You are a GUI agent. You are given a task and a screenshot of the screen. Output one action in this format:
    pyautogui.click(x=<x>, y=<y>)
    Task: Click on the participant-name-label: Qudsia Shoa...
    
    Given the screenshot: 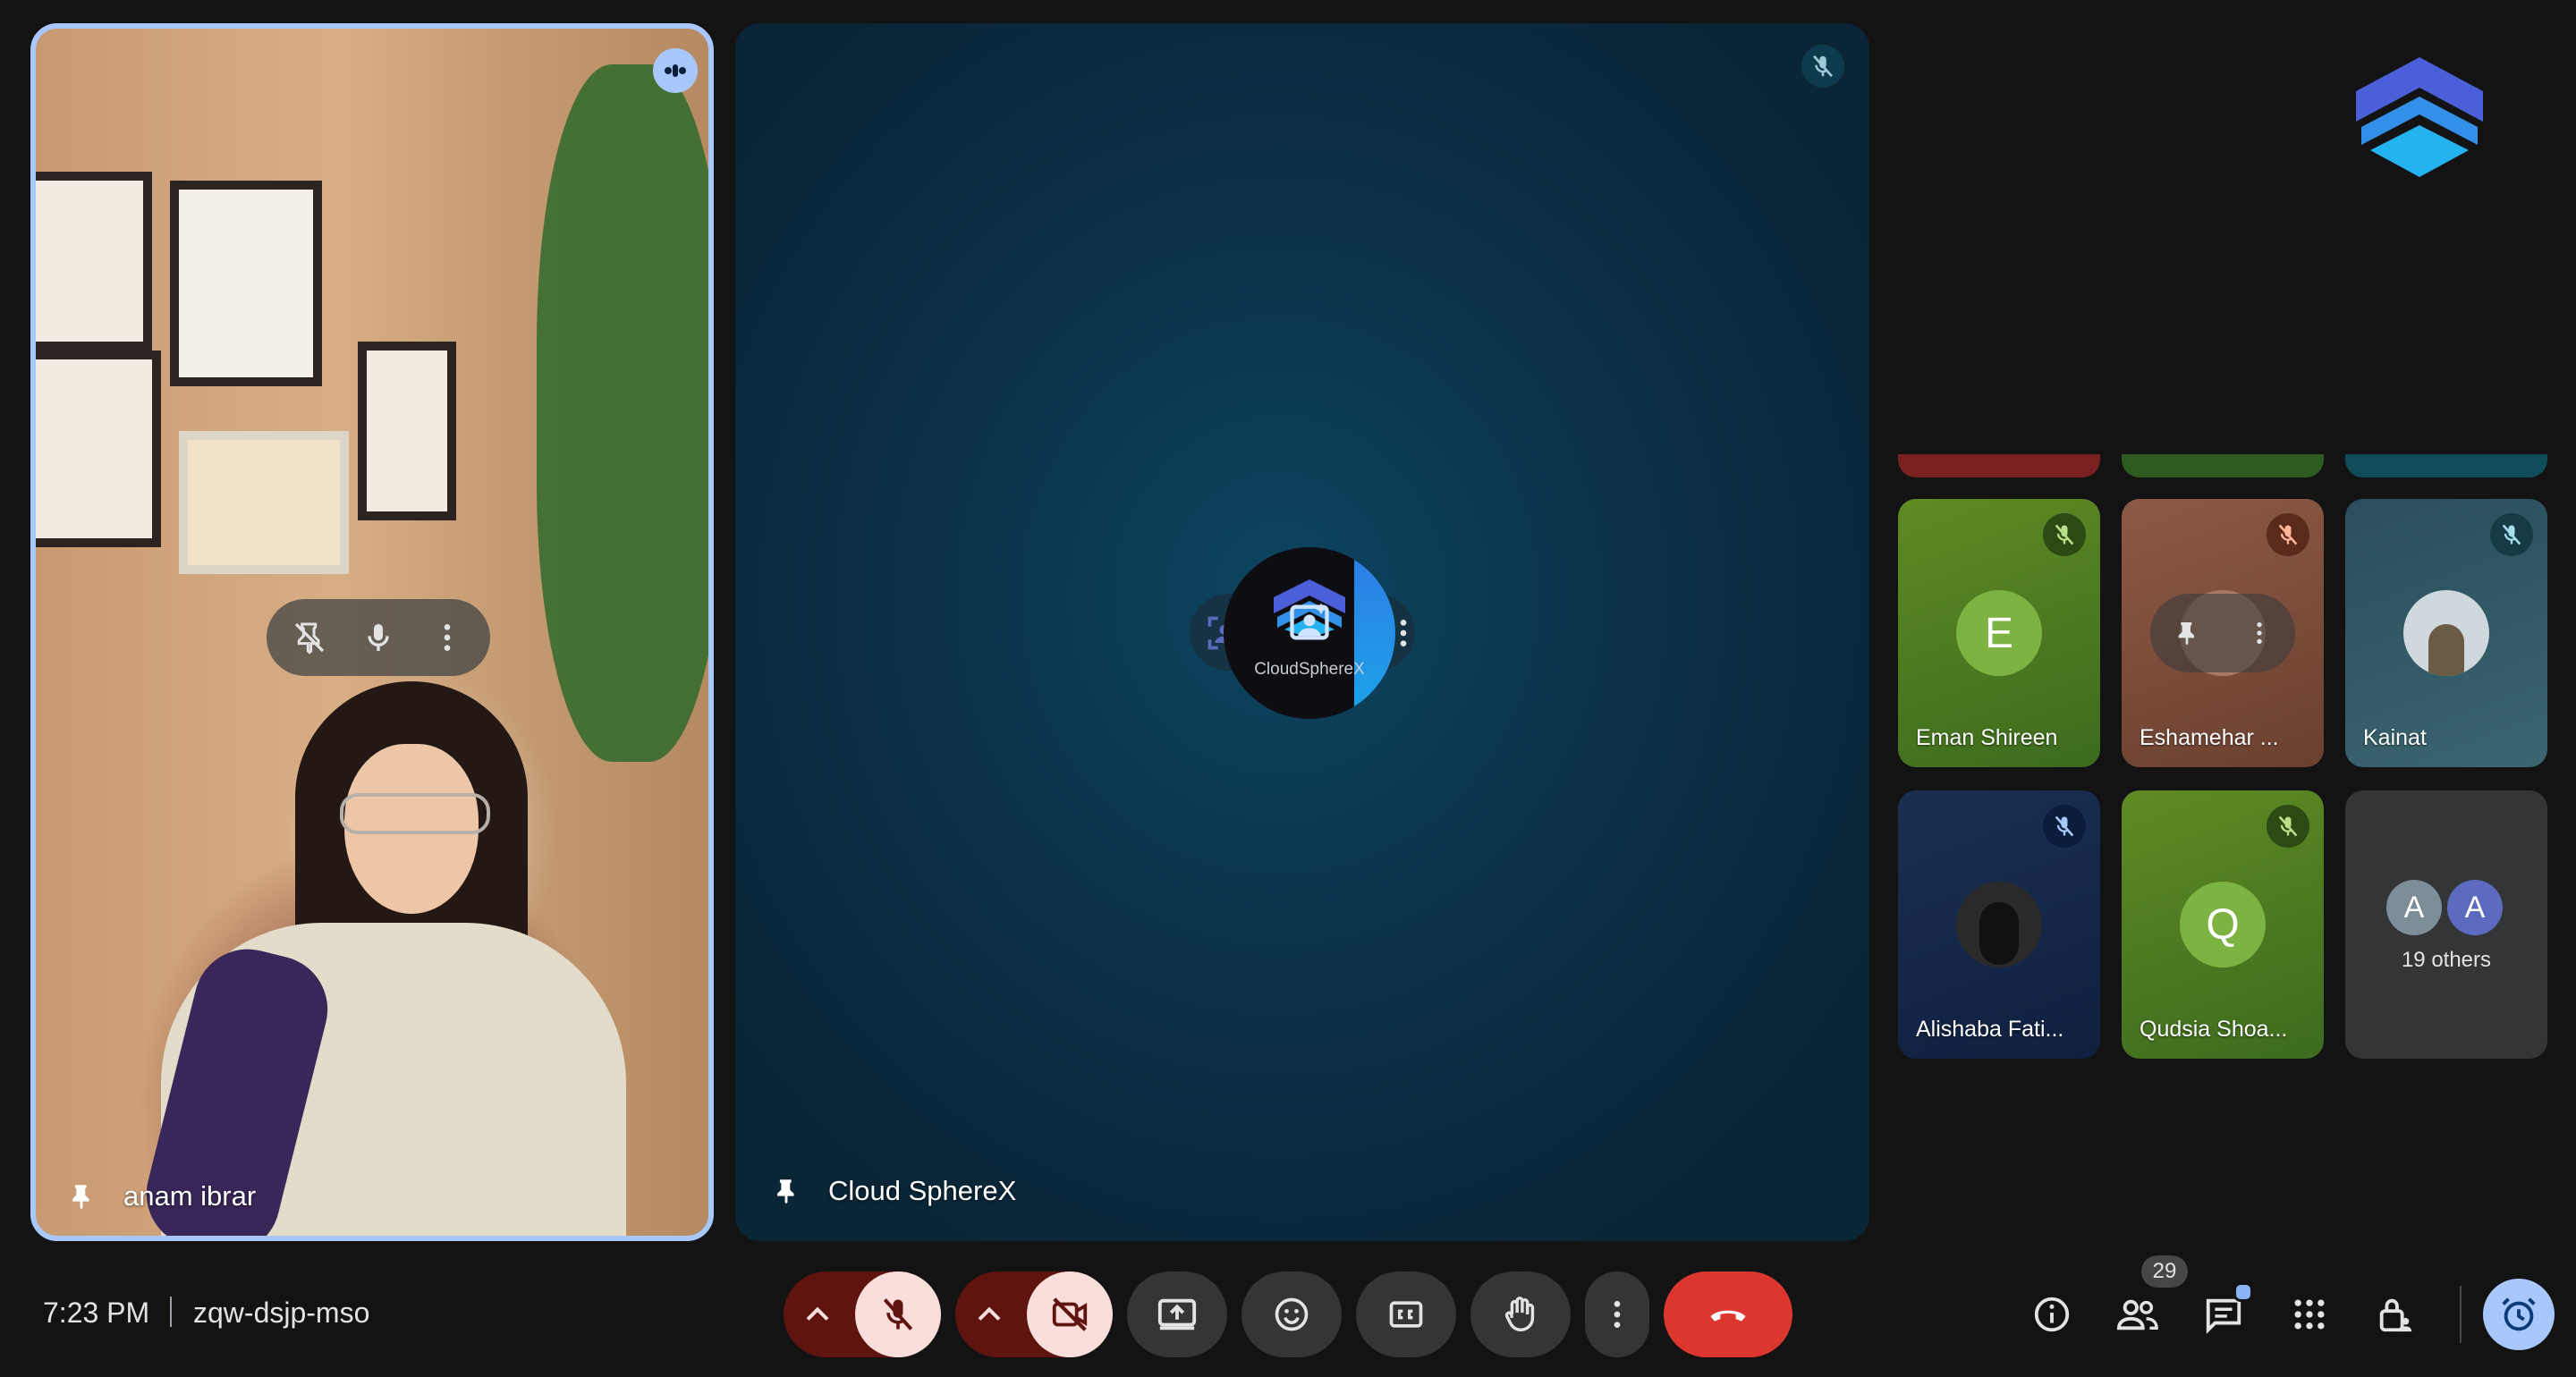 What is the action you would take?
    pyautogui.click(x=2214, y=1029)
    